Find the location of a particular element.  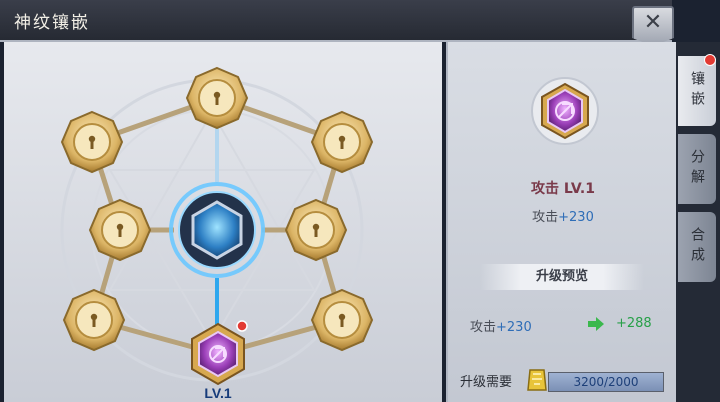

selected-rune-gem is located at coordinates (565, 111).